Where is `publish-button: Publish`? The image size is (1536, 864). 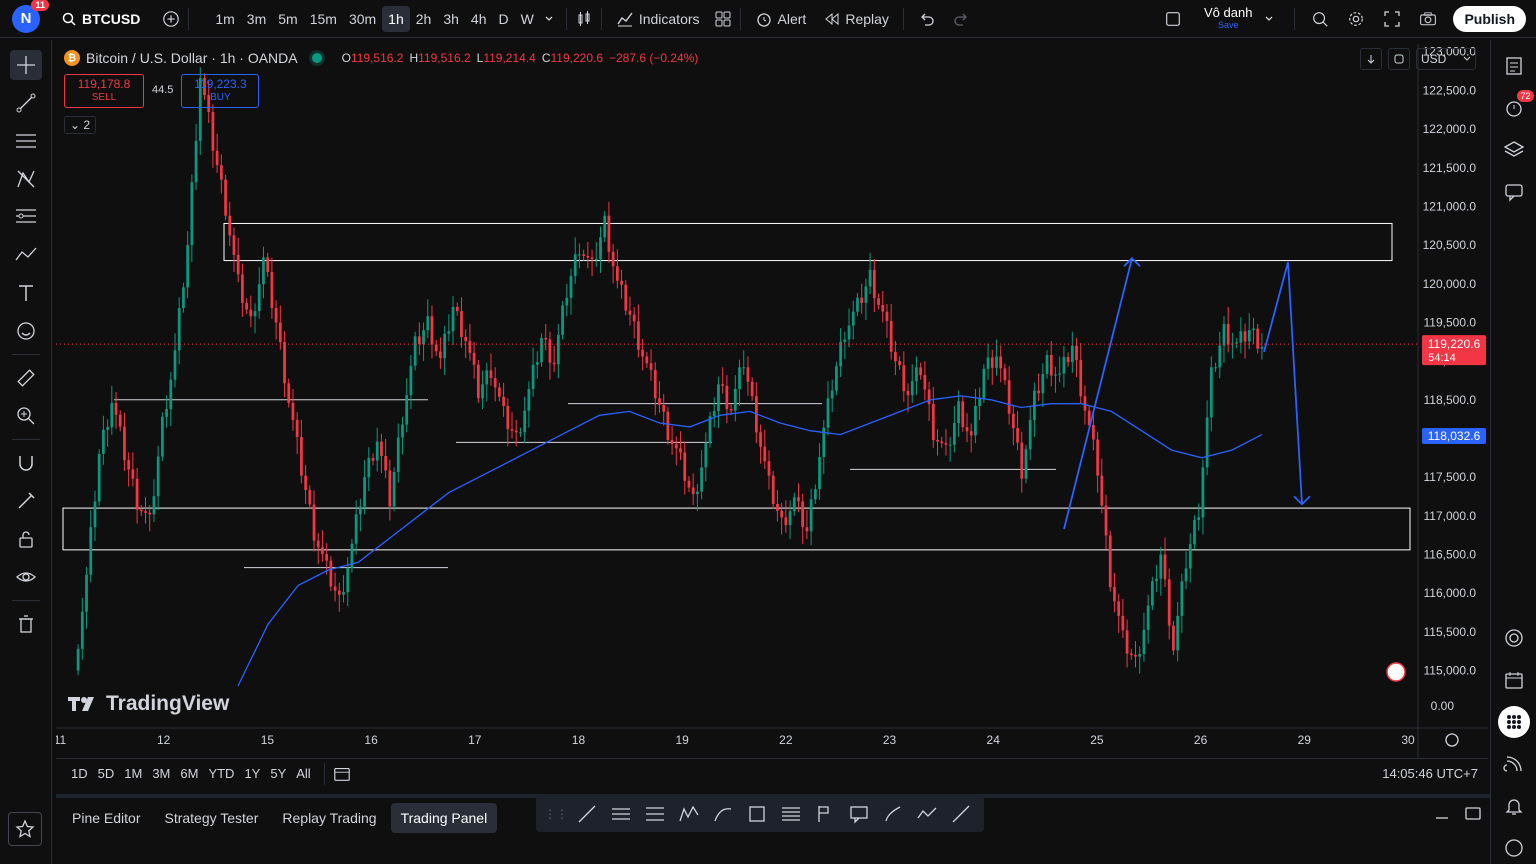 publish-button: Publish is located at coordinates (1489, 19).